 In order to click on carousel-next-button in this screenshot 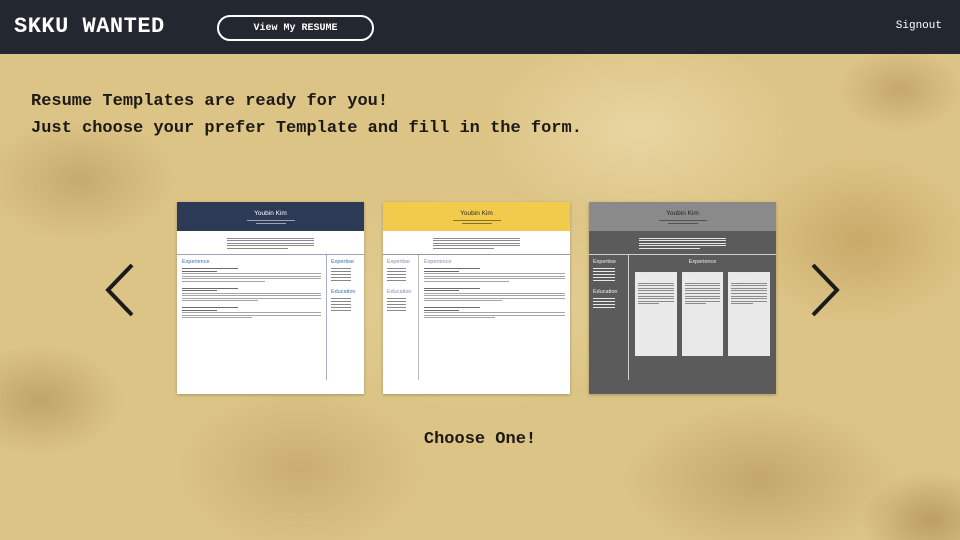, I will do `click(825, 290)`.